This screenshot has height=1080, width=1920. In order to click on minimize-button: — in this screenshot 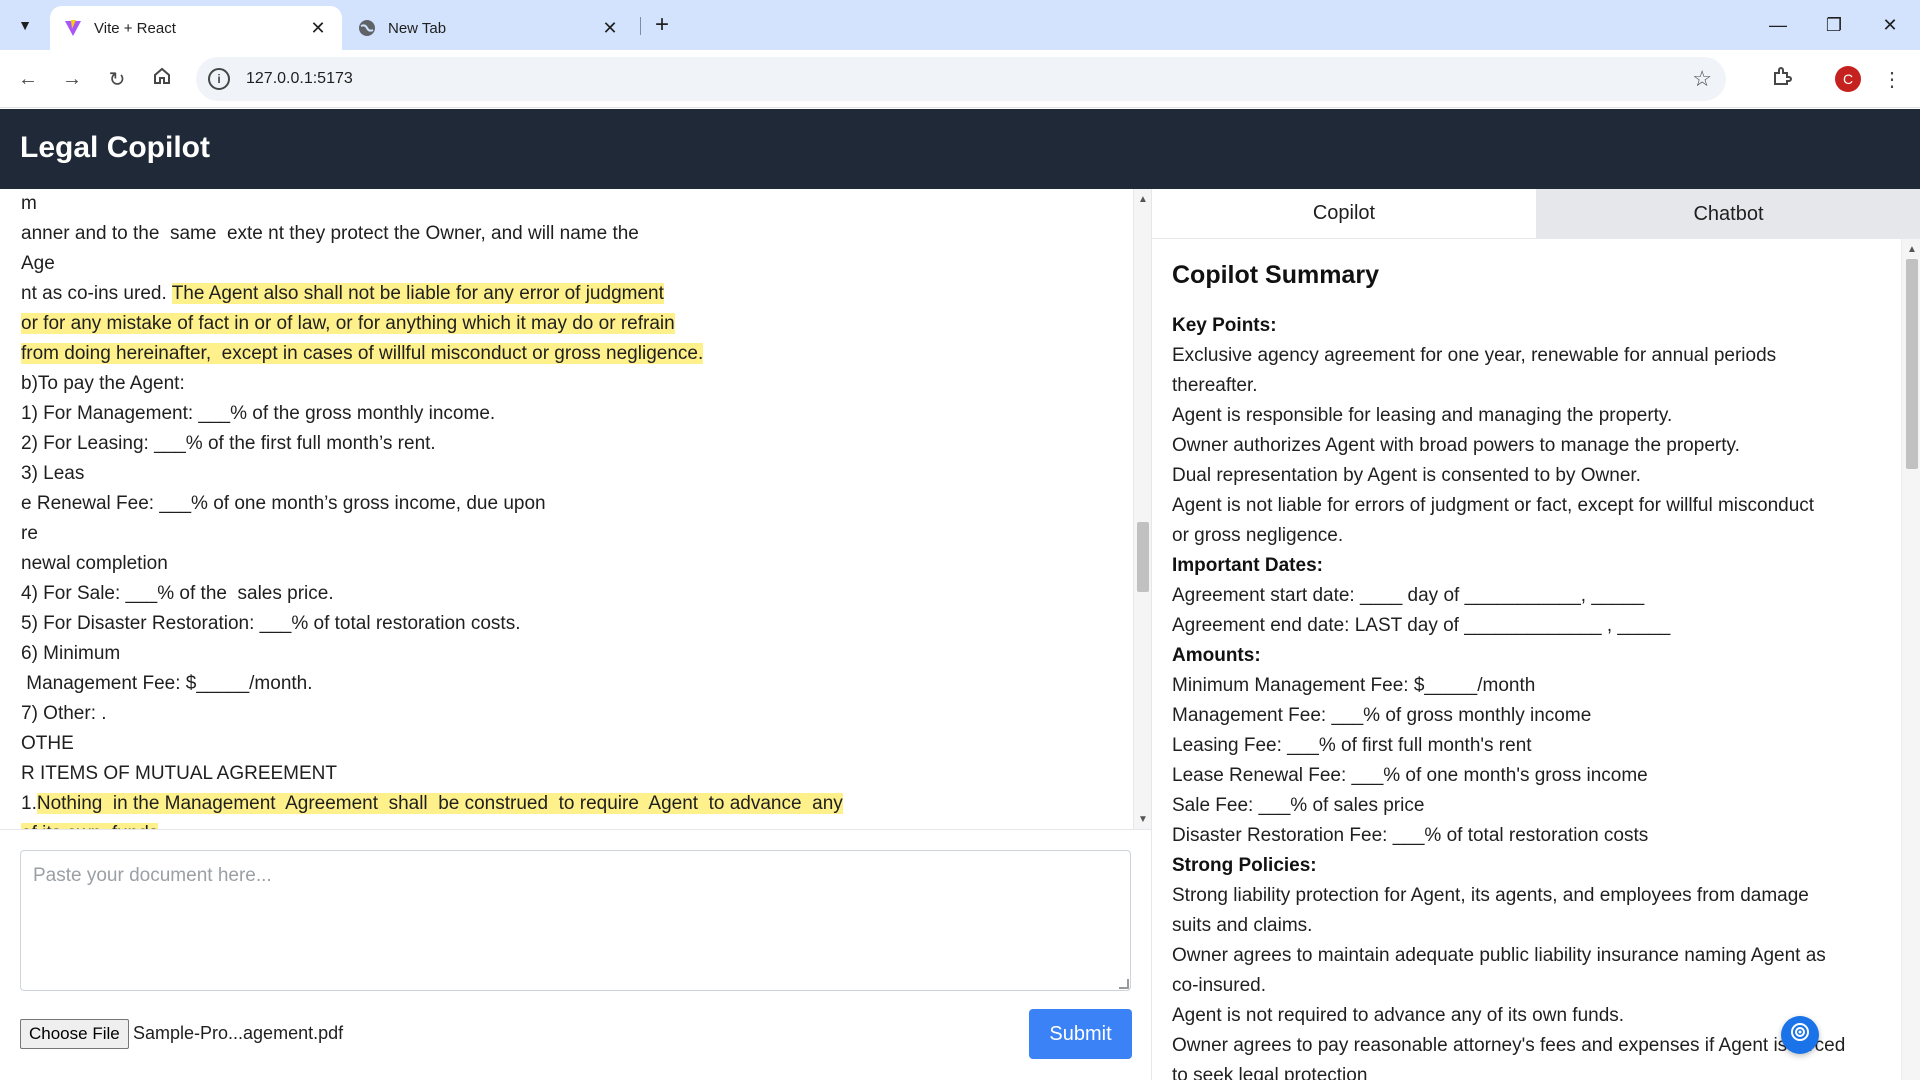, I will do `click(1778, 25)`.